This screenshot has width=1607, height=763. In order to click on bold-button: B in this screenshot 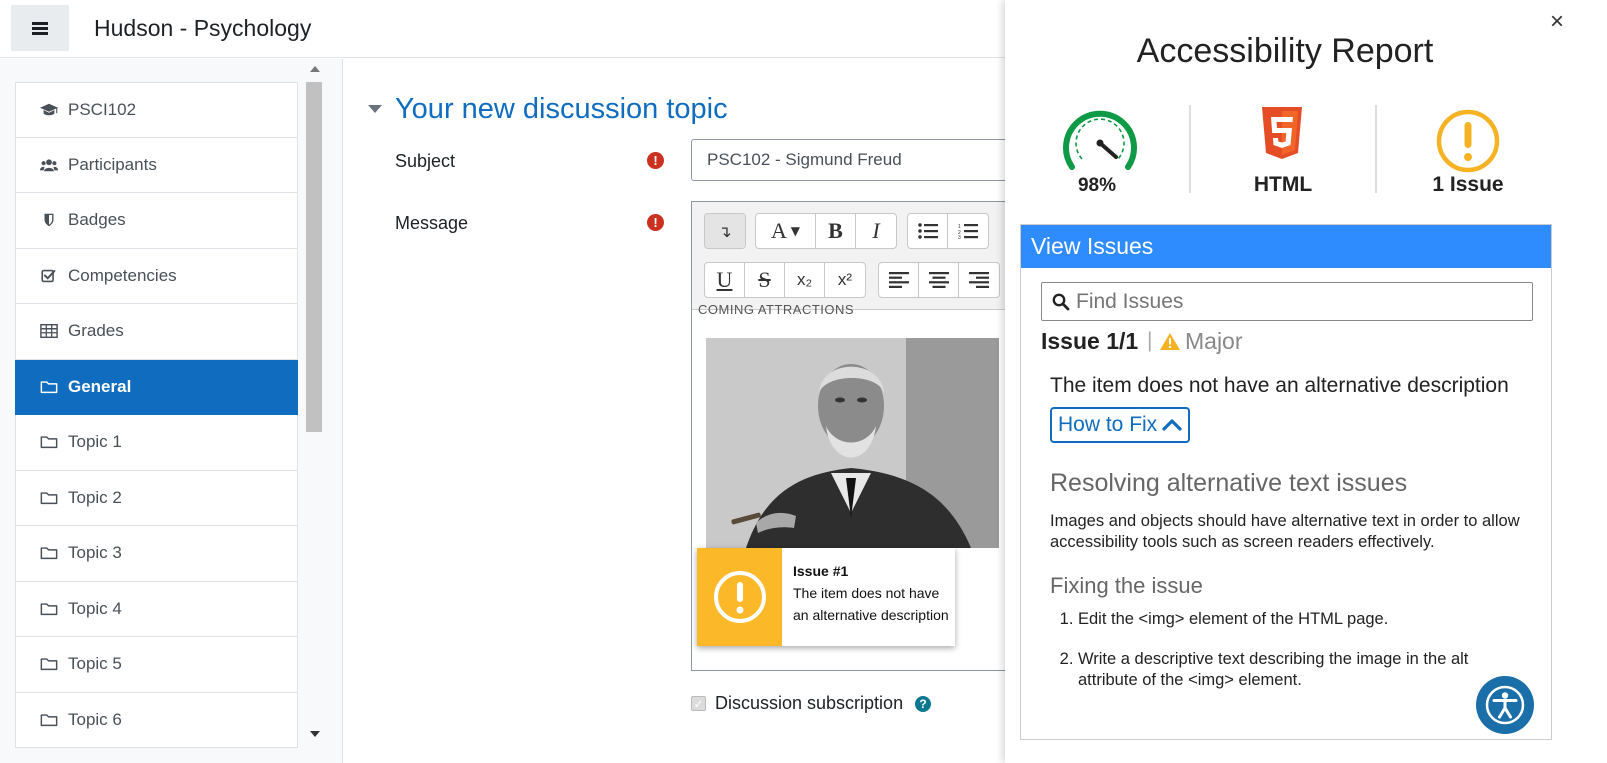, I will do `click(836, 231)`.